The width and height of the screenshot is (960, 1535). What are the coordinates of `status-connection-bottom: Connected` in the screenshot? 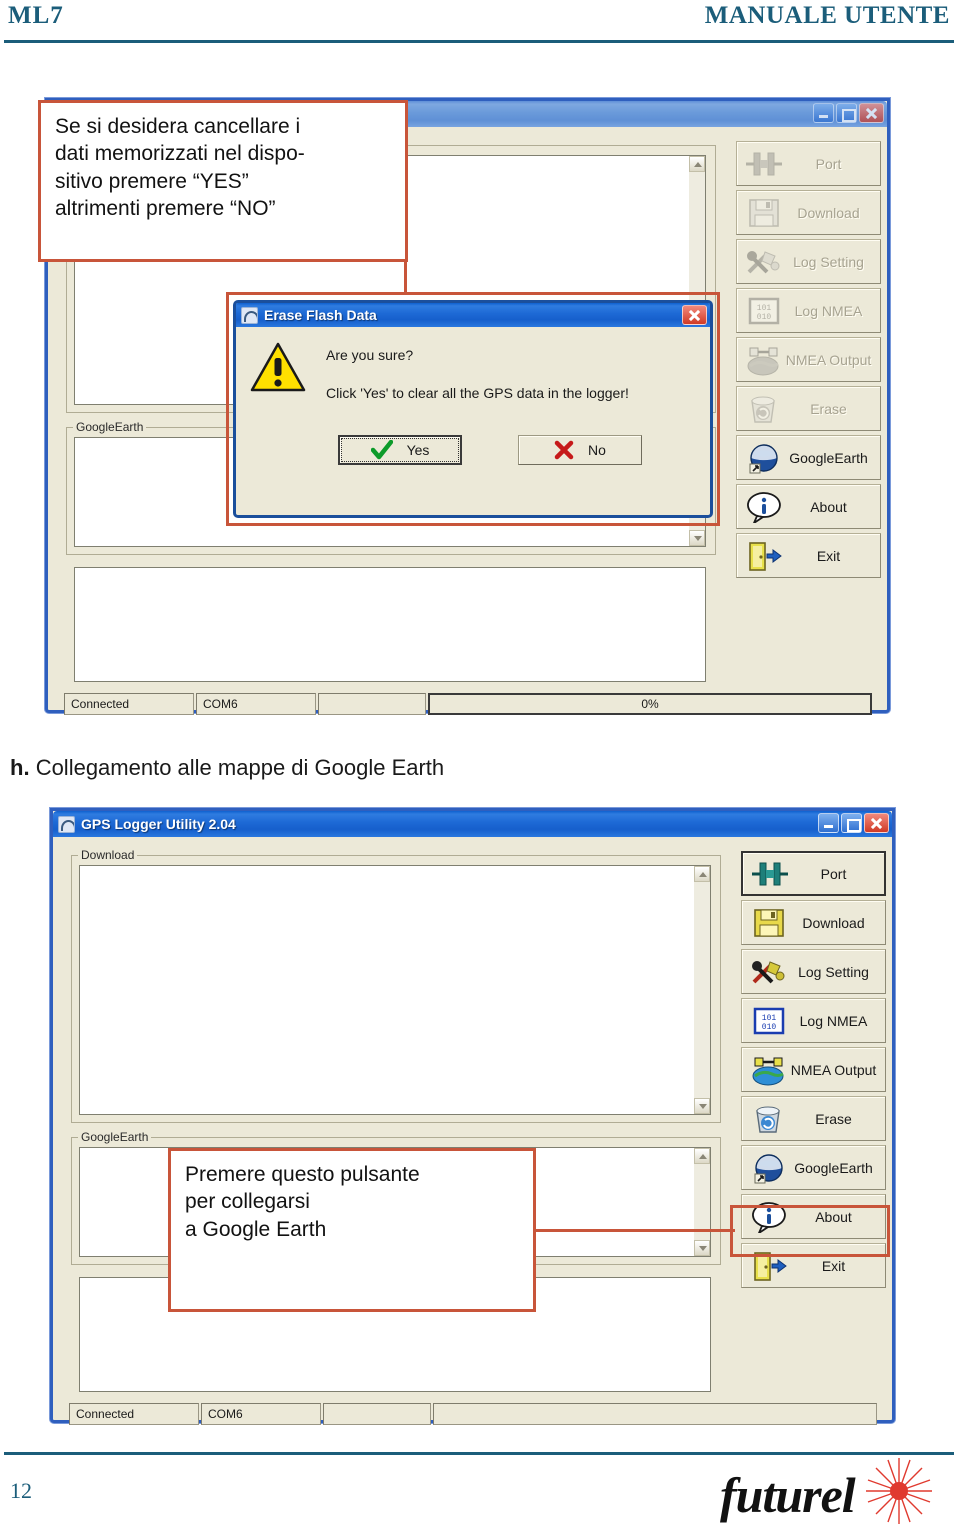 It's located at (134, 1414).